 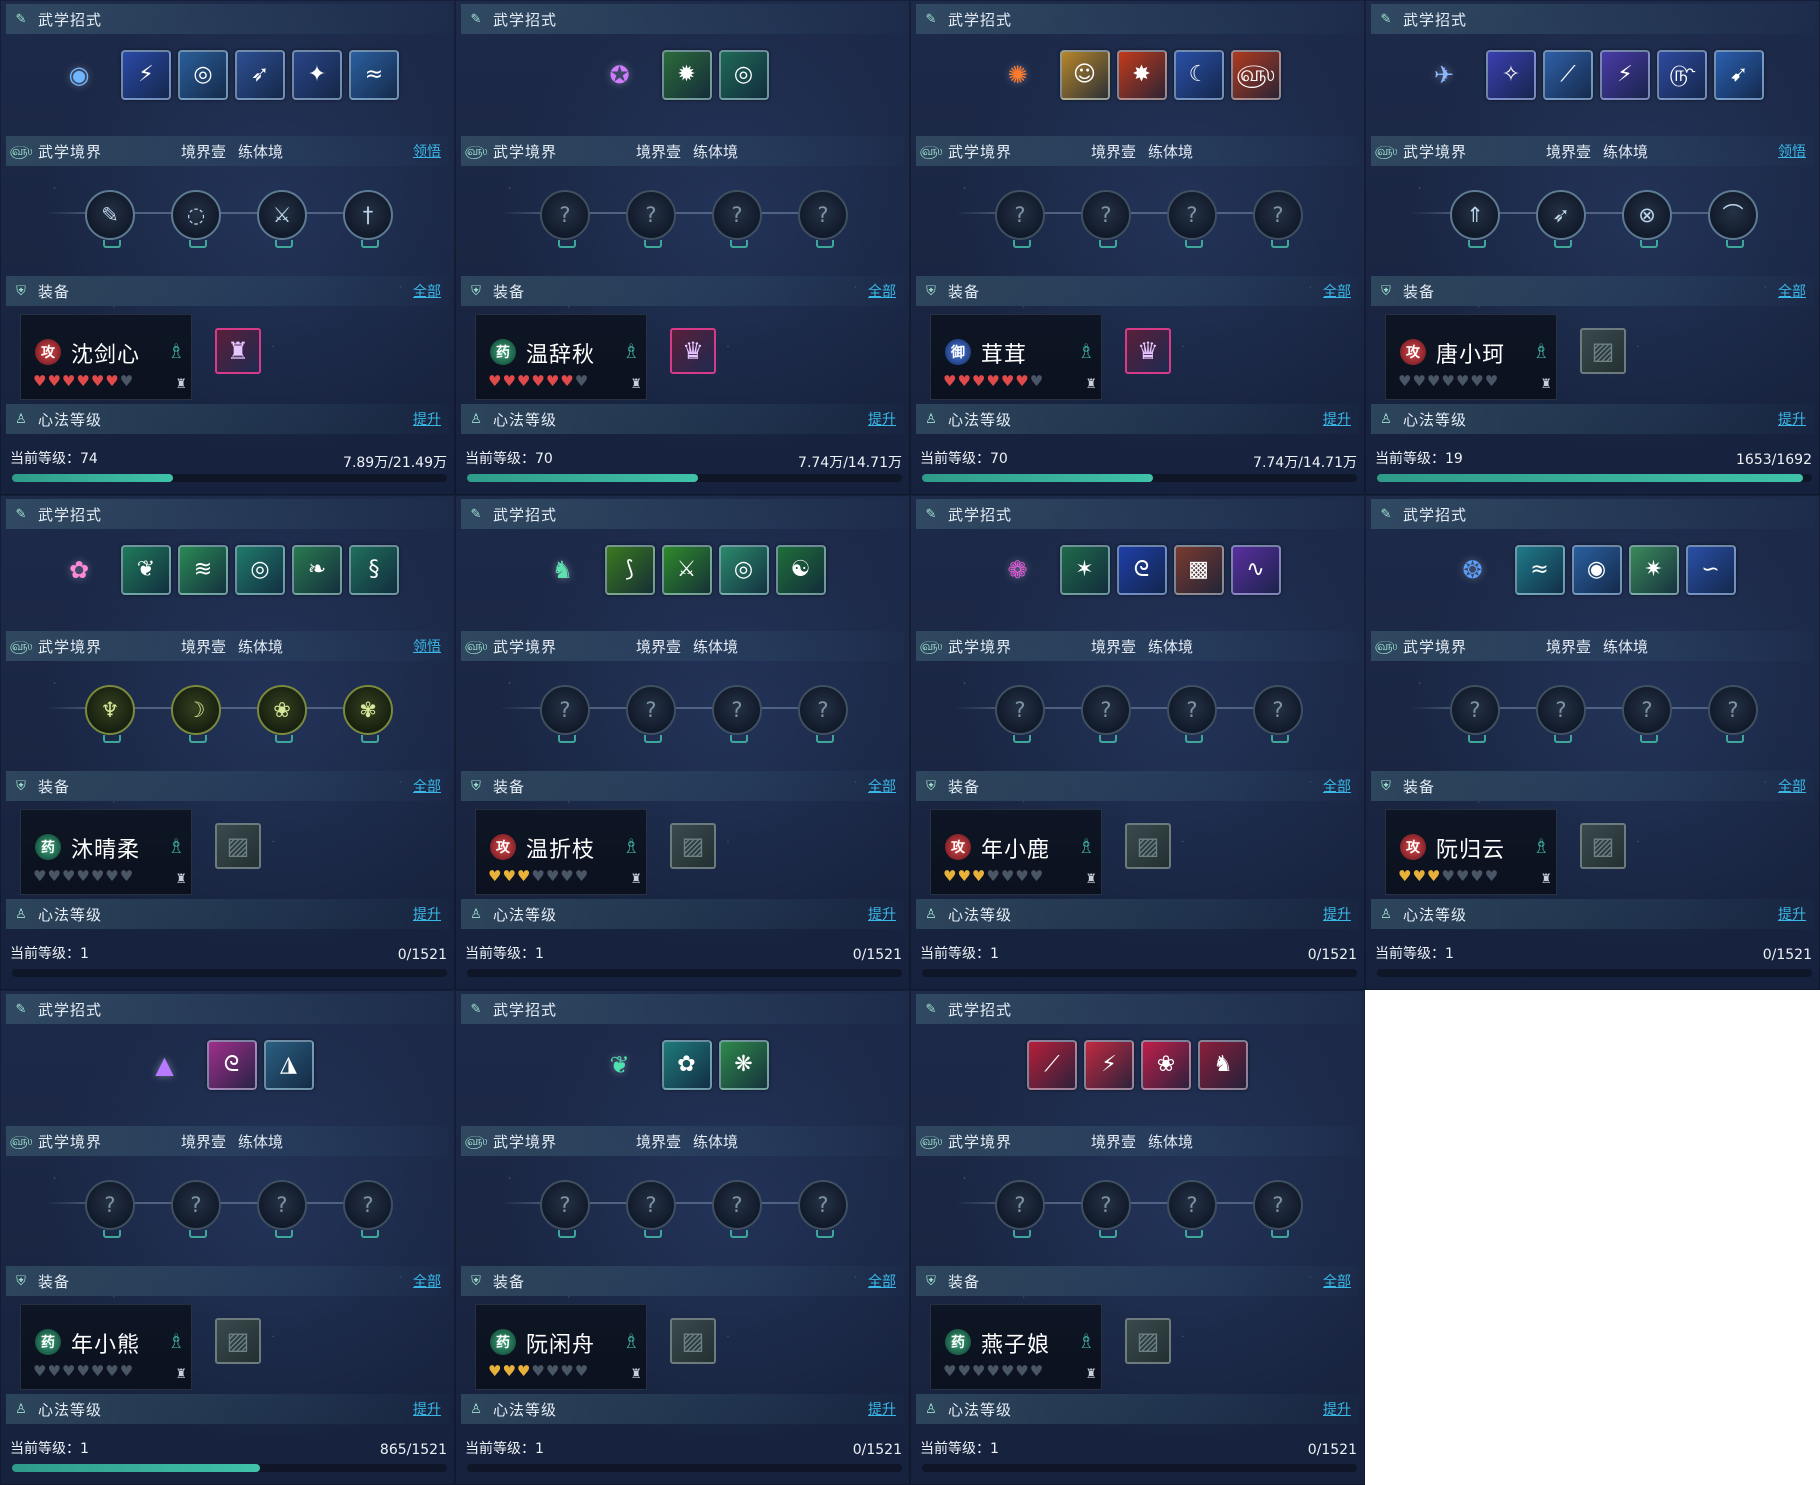 What do you see at coordinates (1511, 75) in the screenshot?
I see `blue-dancer-icon: ✧` at bounding box center [1511, 75].